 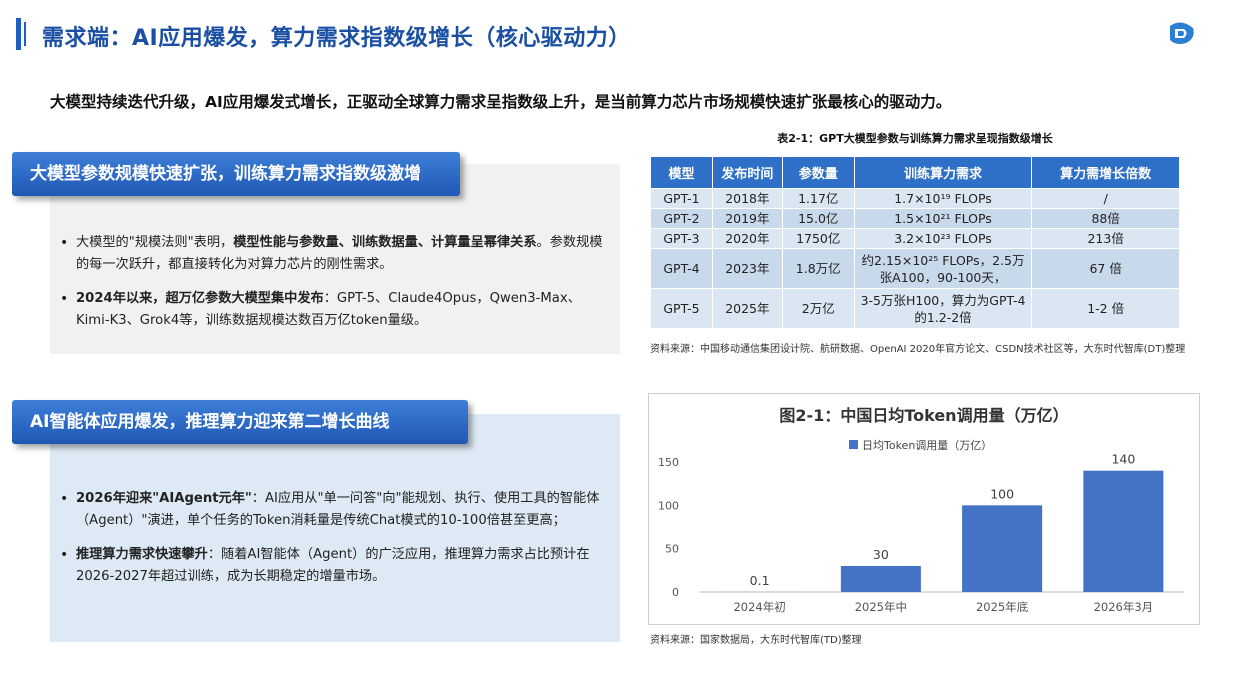 What do you see at coordinates (927, 445) in the screenshot?
I see `legend-label: 日均Token调用量（万亿）` at bounding box center [927, 445].